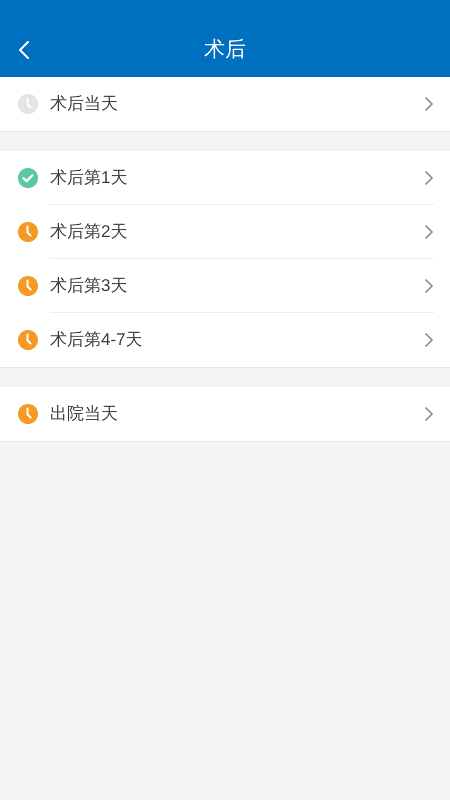  What do you see at coordinates (97, 340) in the screenshot?
I see `item-label: 术后第4-7天` at bounding box center [97, 340].